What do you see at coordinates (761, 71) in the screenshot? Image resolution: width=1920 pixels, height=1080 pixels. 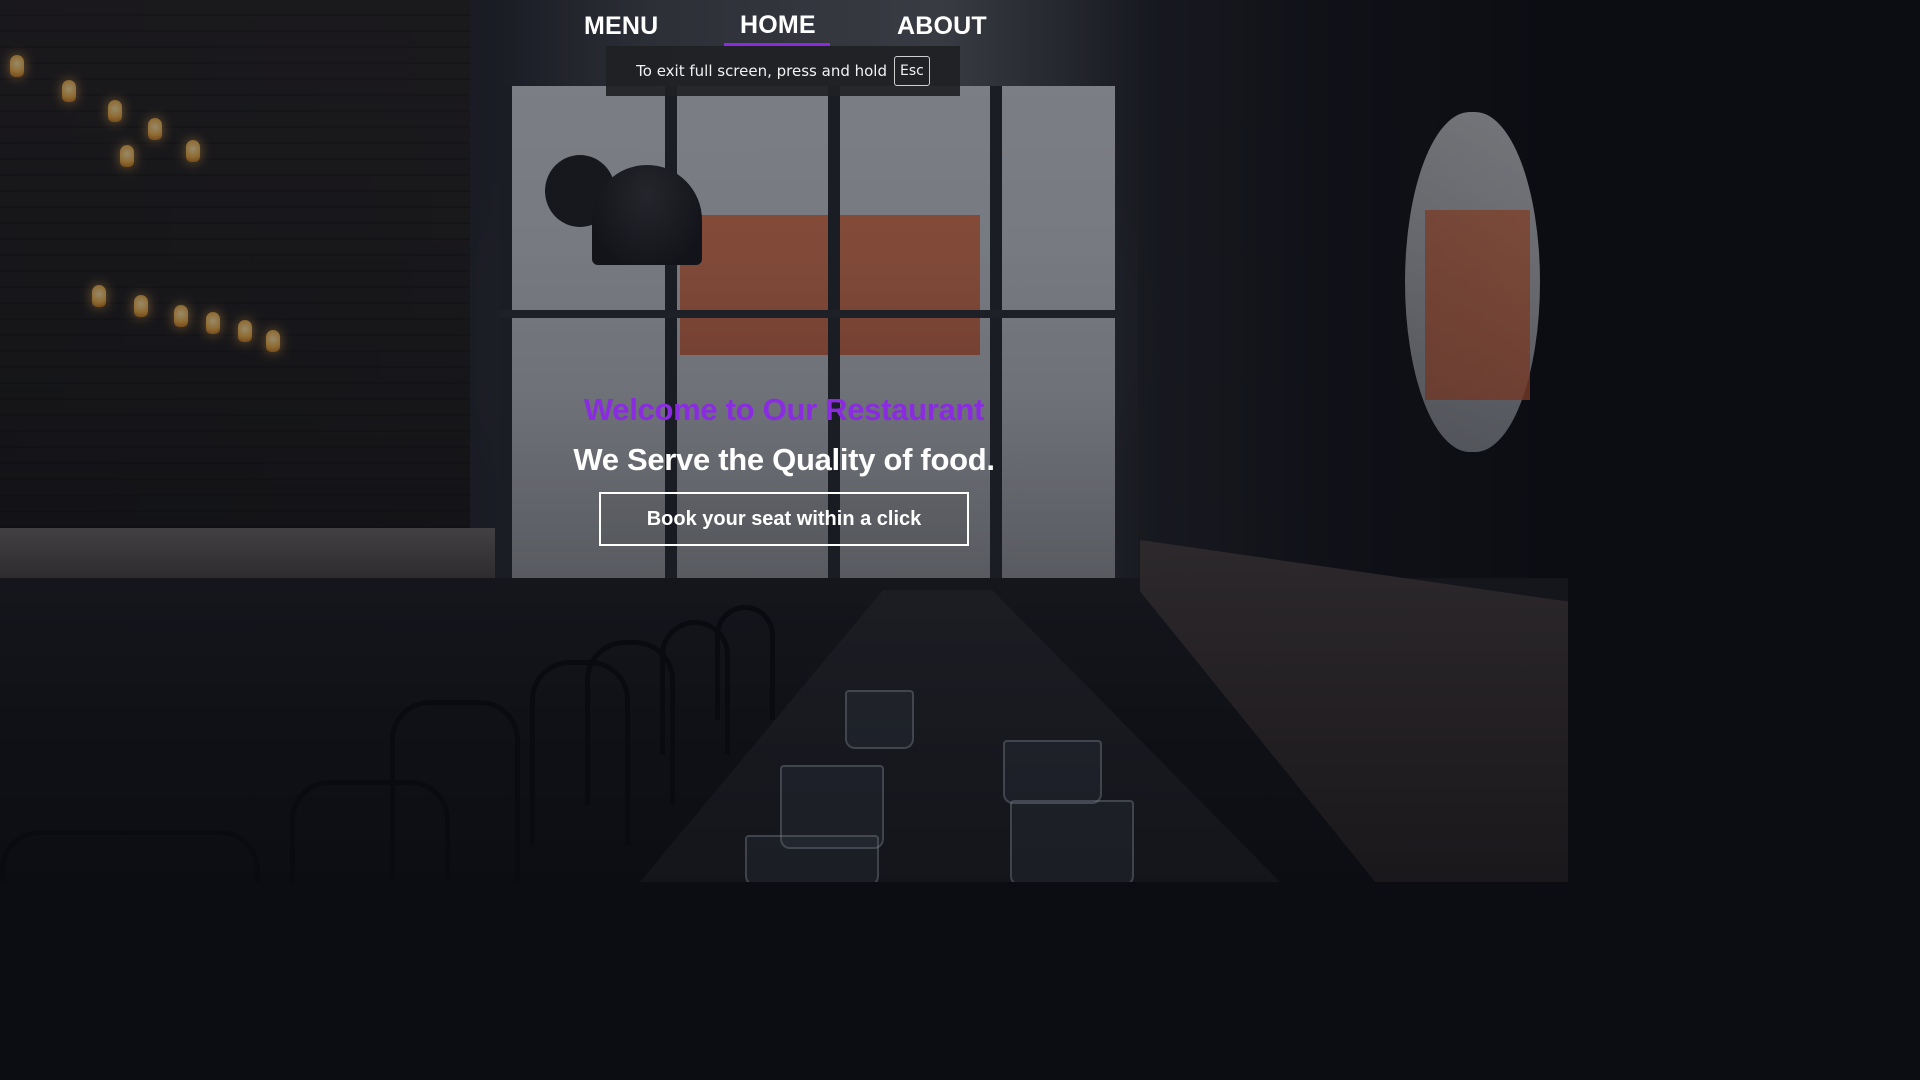 I see `toast-message: To exit full screen, press and hold` at bounding box center [761, 71].